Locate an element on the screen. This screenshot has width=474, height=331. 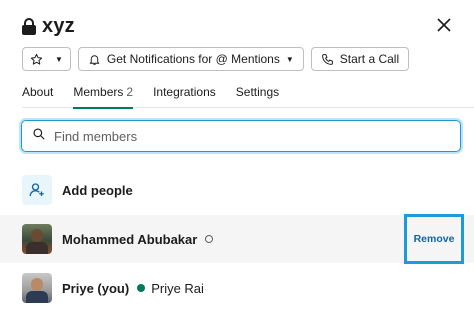
channel-tabs: About Members 2 Integrations Settings is located at coordinates (248, 96).